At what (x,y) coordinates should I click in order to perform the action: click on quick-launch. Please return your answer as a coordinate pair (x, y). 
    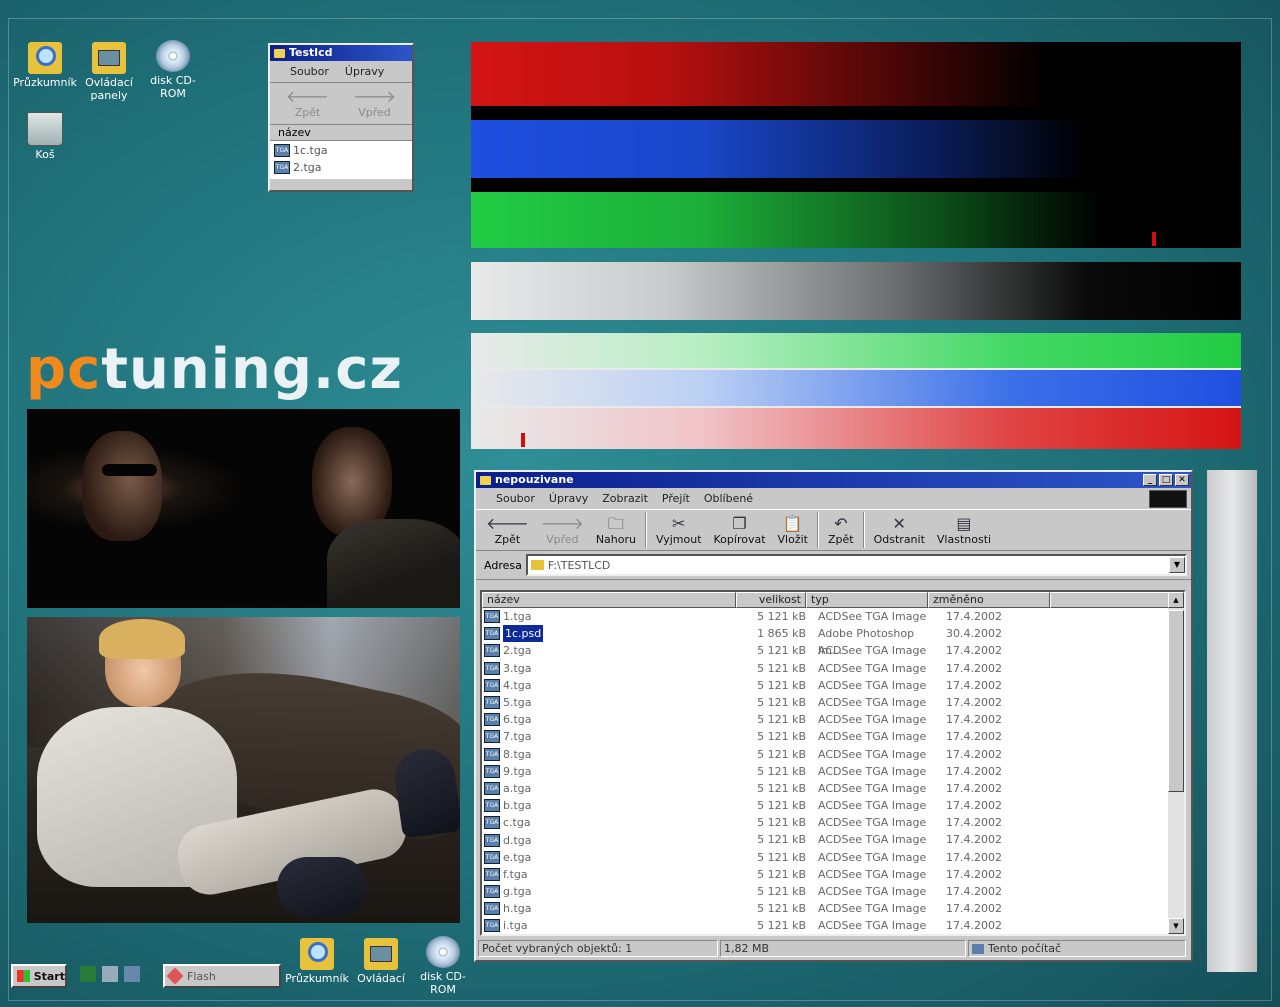
    Looking at the image, I should click on (110, 974).